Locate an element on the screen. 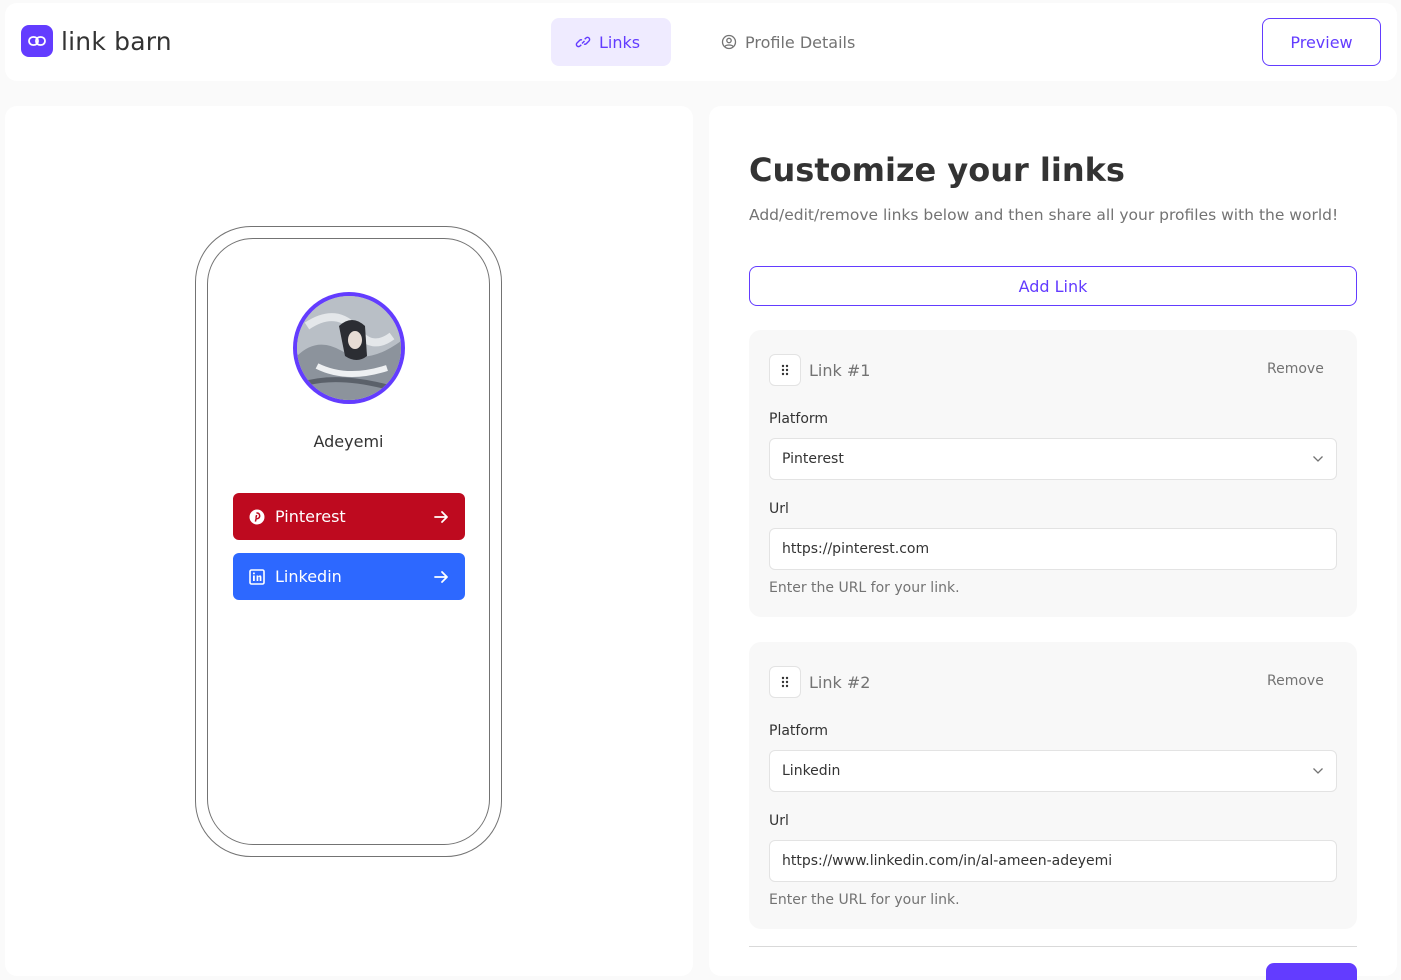 The width and height of the screenshot is (1401, 980). platform-select: Linkedin is located at coordinates (1053, 771).